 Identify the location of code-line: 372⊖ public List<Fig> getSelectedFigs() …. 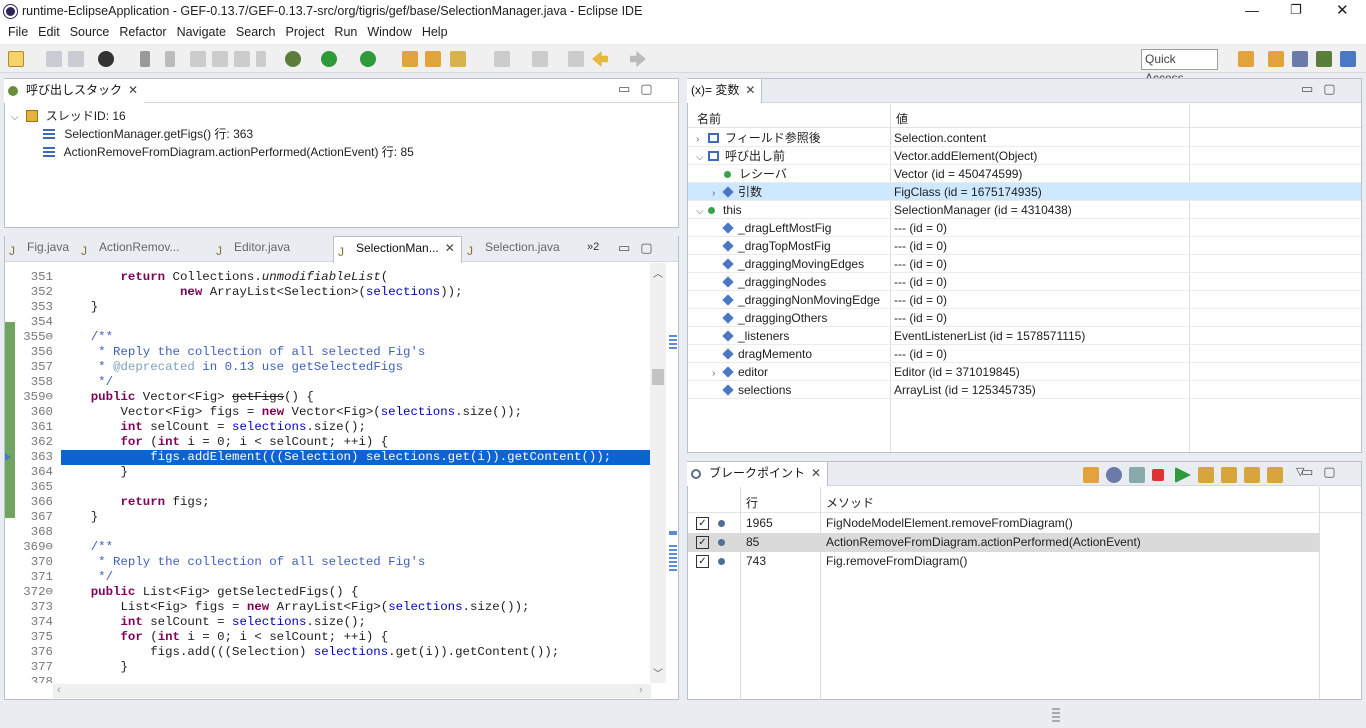
(329, 592).